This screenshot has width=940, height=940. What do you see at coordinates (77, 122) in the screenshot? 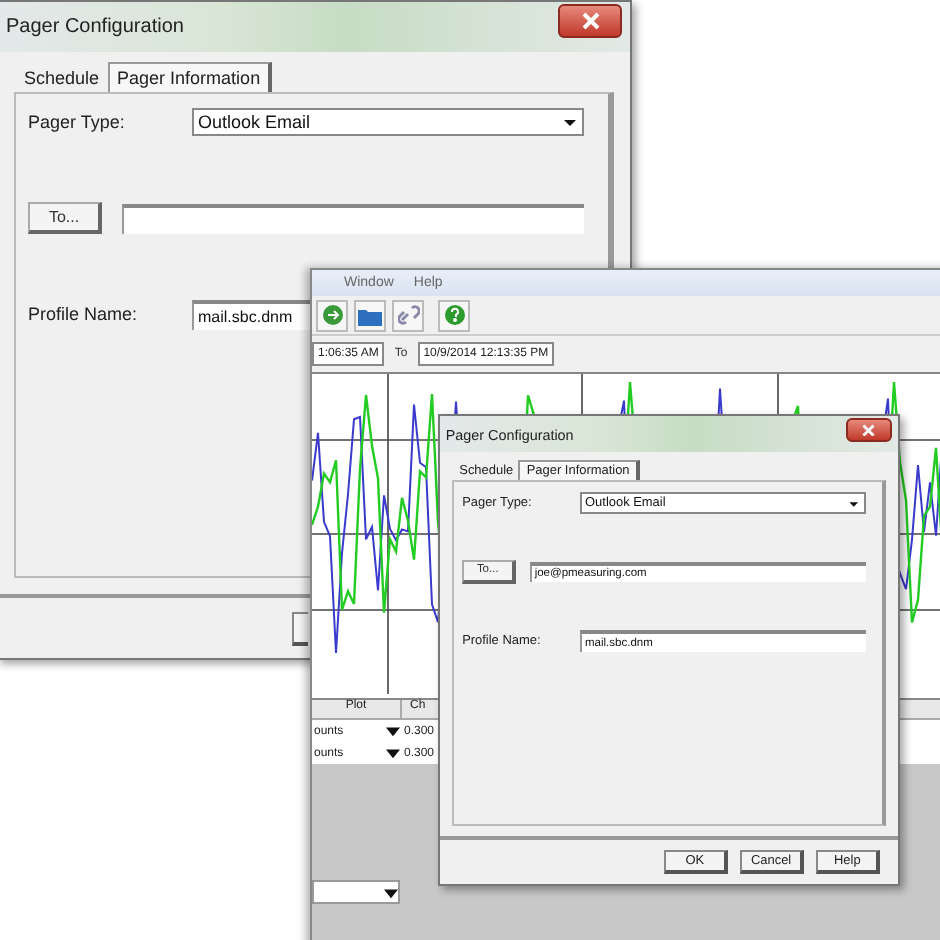
I see `field-label: Pager Type:` at bounding box center [77, 122].